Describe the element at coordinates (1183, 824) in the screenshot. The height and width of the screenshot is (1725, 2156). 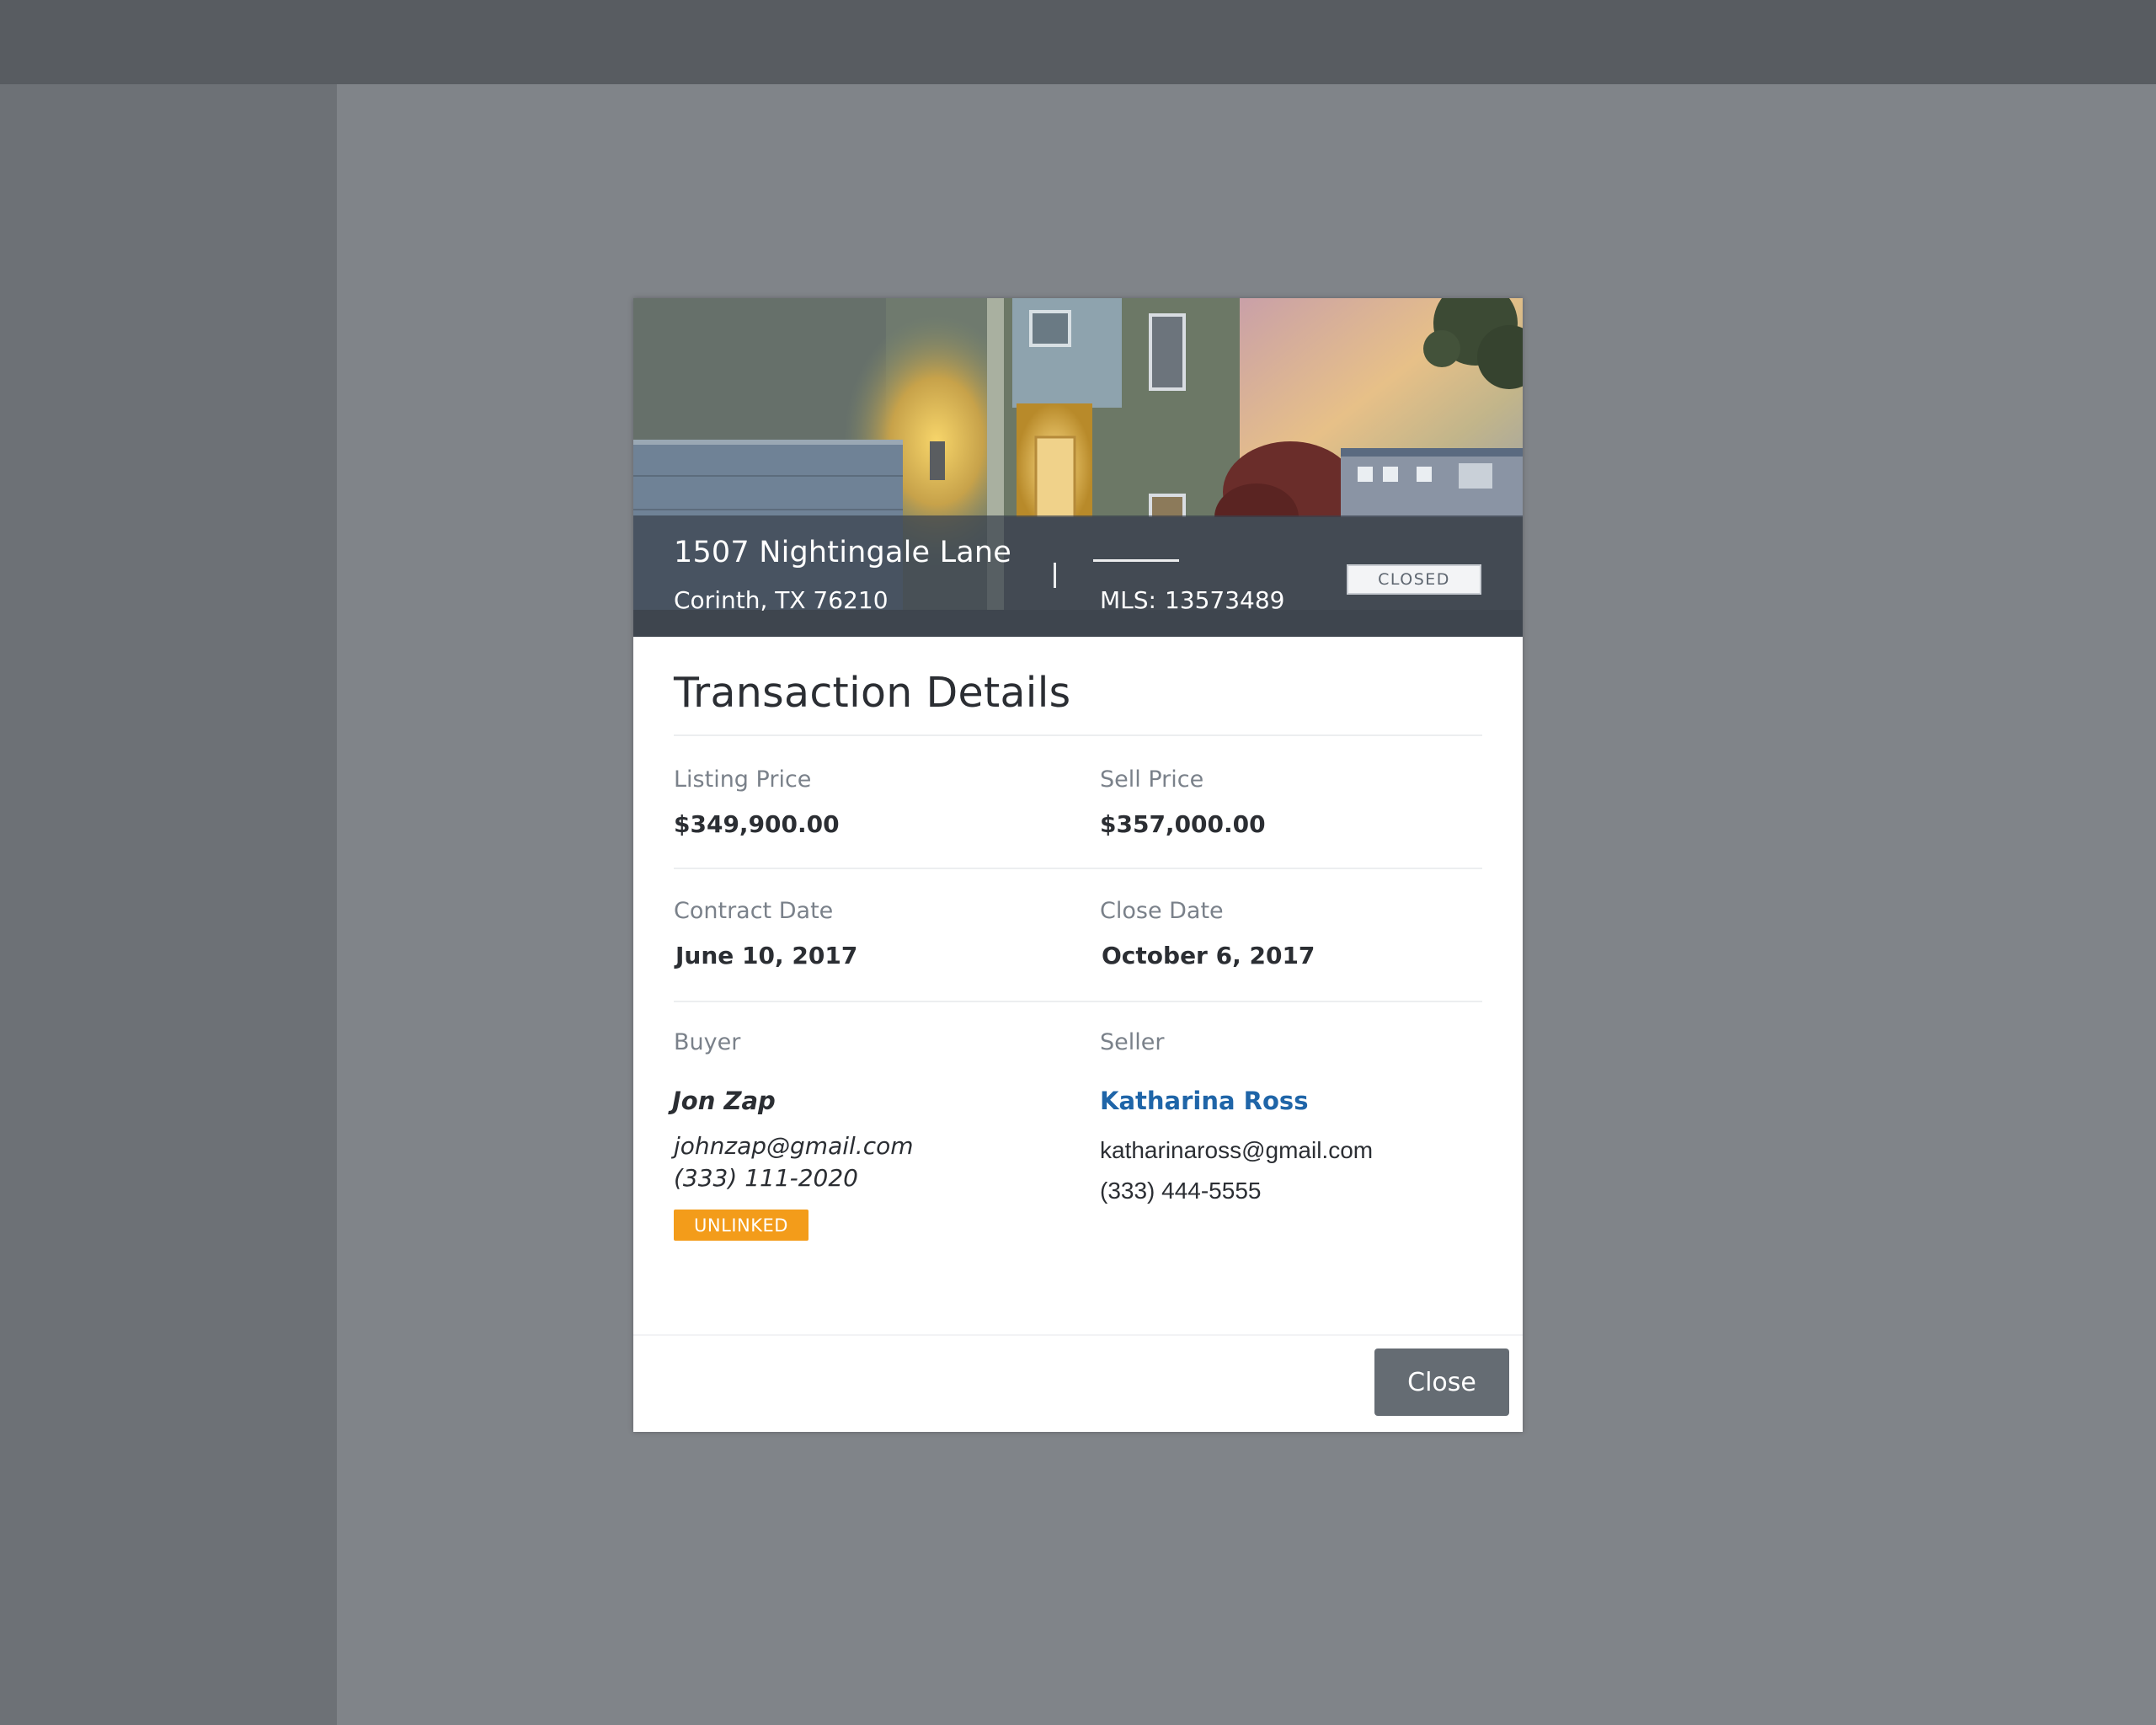
I see `sell-price-value: $357,000.00` at that location.